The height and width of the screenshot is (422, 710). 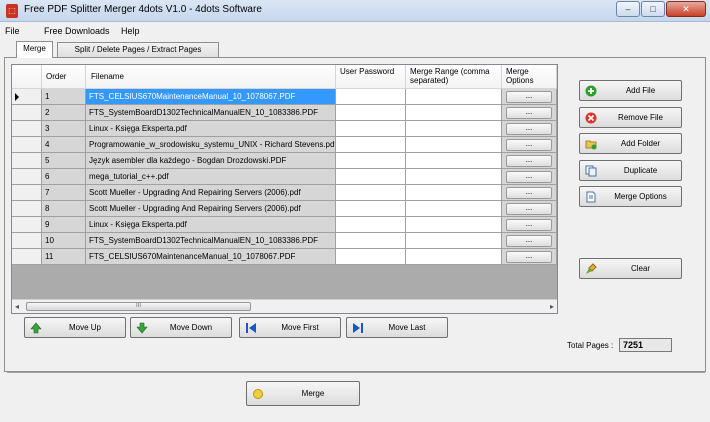 I want to click on scroll-thumb: III, so click(x=138, y=306).